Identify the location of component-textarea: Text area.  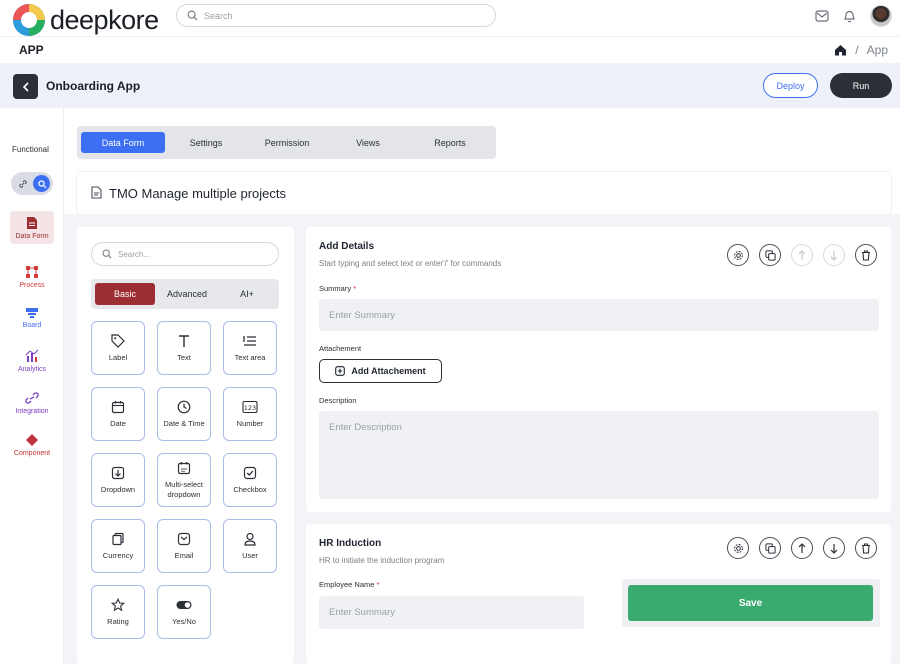
(250, 348).